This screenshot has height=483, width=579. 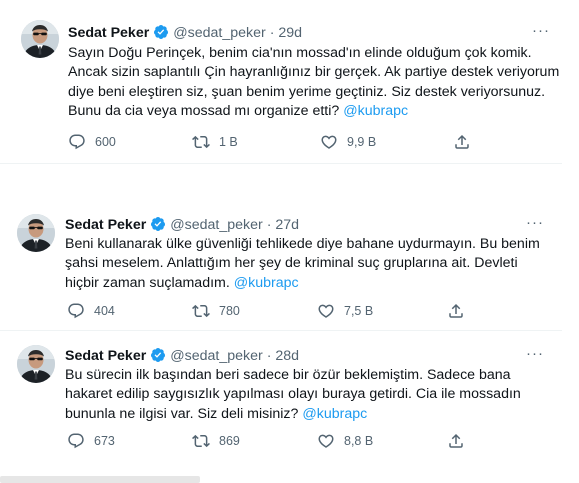 I want to click on retweet-button: 869, so click(x=216, y=441).